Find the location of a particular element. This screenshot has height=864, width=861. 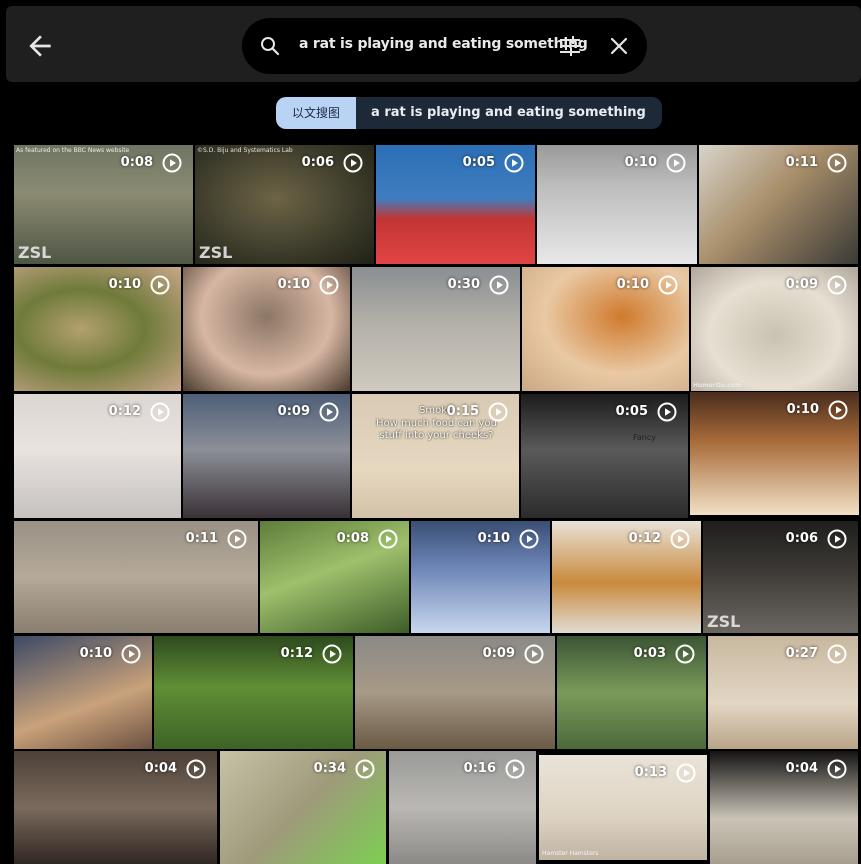

video-thumbnail: 0:08 is located at coordinates (334, 577).